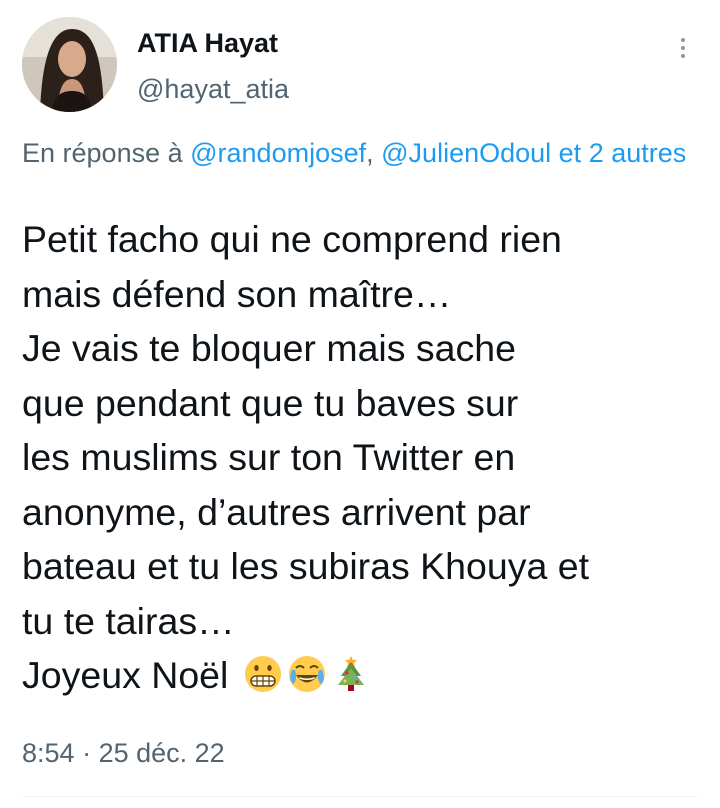 The width and height of the screenshot is (720, 808). I want to click on christmas-tree-icon, so click(351, 674).